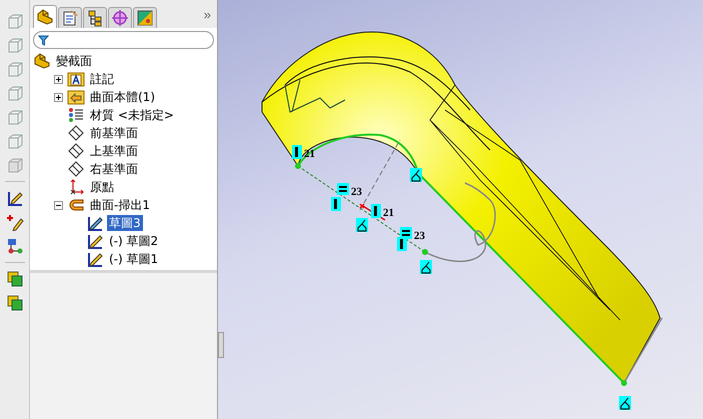  Describe the element at coordinates (207, 17) in the screenshot. I see `more-tabs-button: »` at that location.